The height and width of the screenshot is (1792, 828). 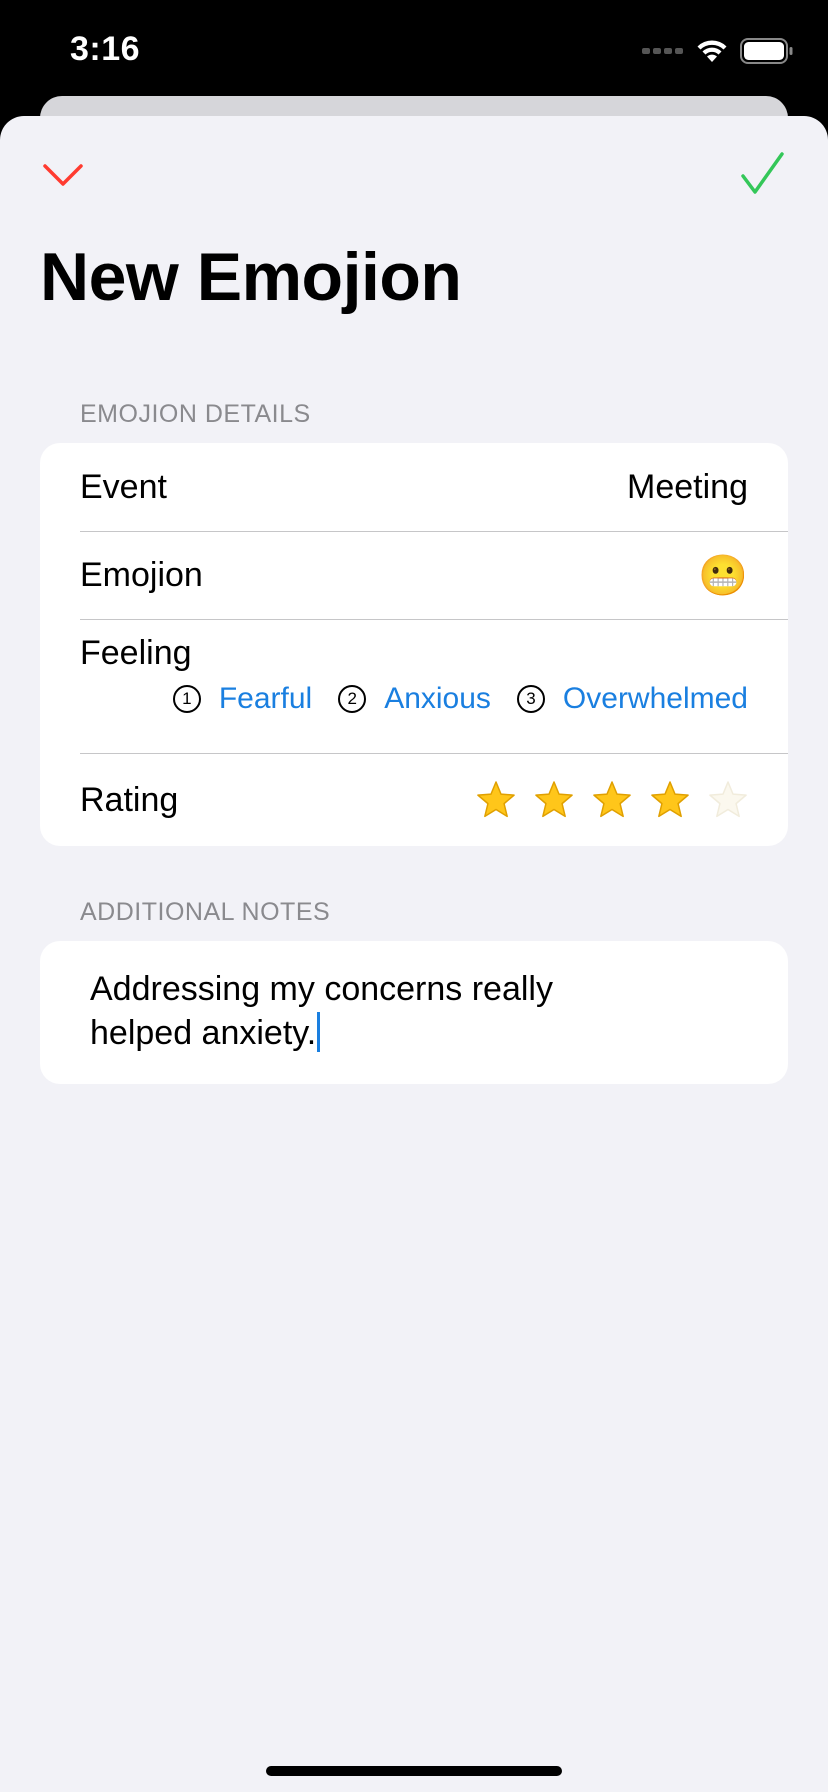 What do you see at coordinates (728, 800) in the screenshot?
I see `star-empty-icon` at bounding box center [728, 800].